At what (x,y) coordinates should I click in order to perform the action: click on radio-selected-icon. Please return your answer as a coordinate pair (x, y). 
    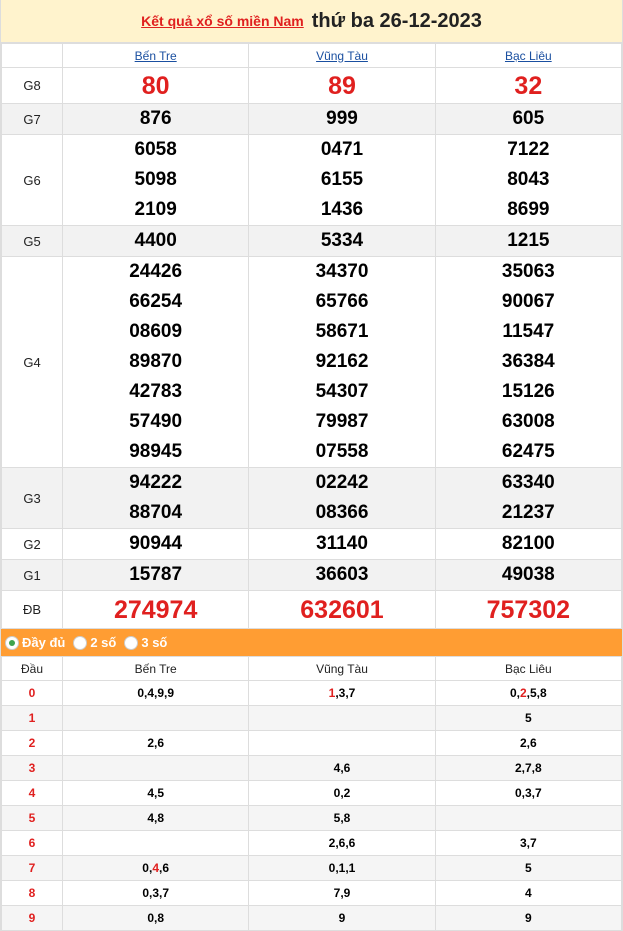
    Looking at the image, I should click on (12, 642).